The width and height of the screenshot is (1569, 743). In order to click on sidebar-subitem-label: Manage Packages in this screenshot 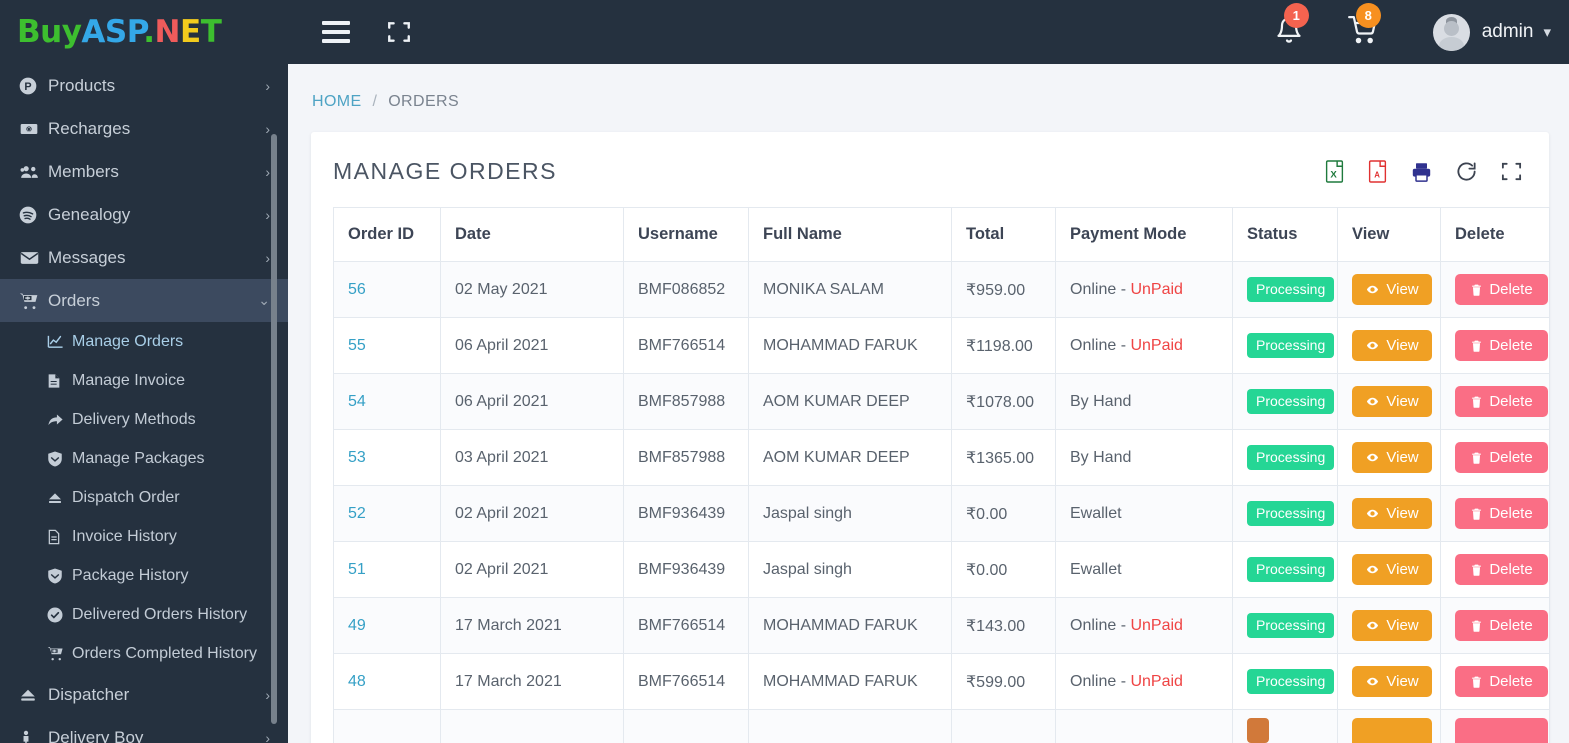, I will do `click(138, 458)`.